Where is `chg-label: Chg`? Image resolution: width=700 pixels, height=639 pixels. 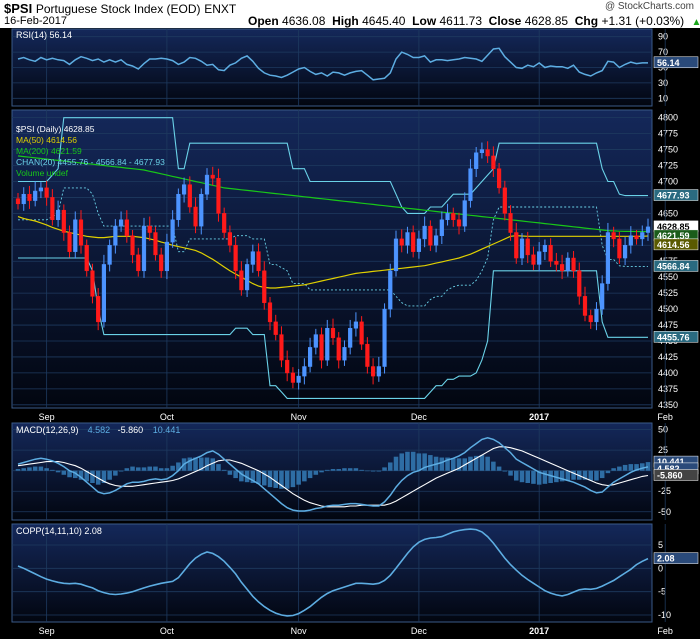
chg-label: Chg is located at coordinates (586, 21).